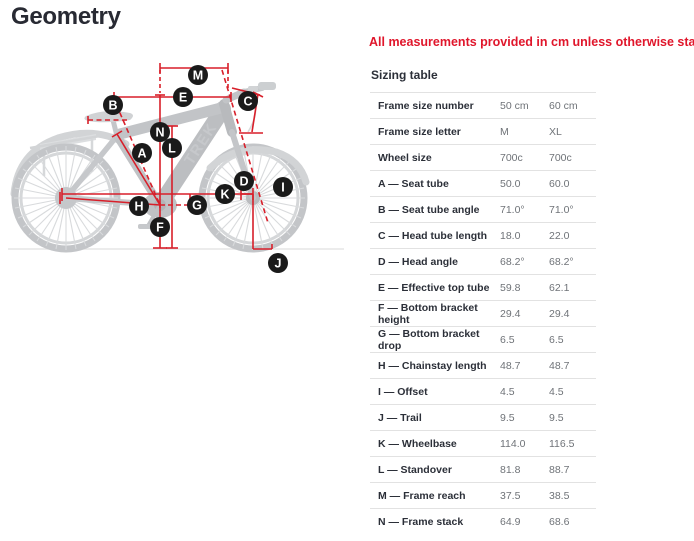 The width and height of the screenshot is (694, 541). What do you see at coordinates (524, 469) in the screenshot?
I see `row-value-size-1: 81.8` at bounding box center [524, 469].